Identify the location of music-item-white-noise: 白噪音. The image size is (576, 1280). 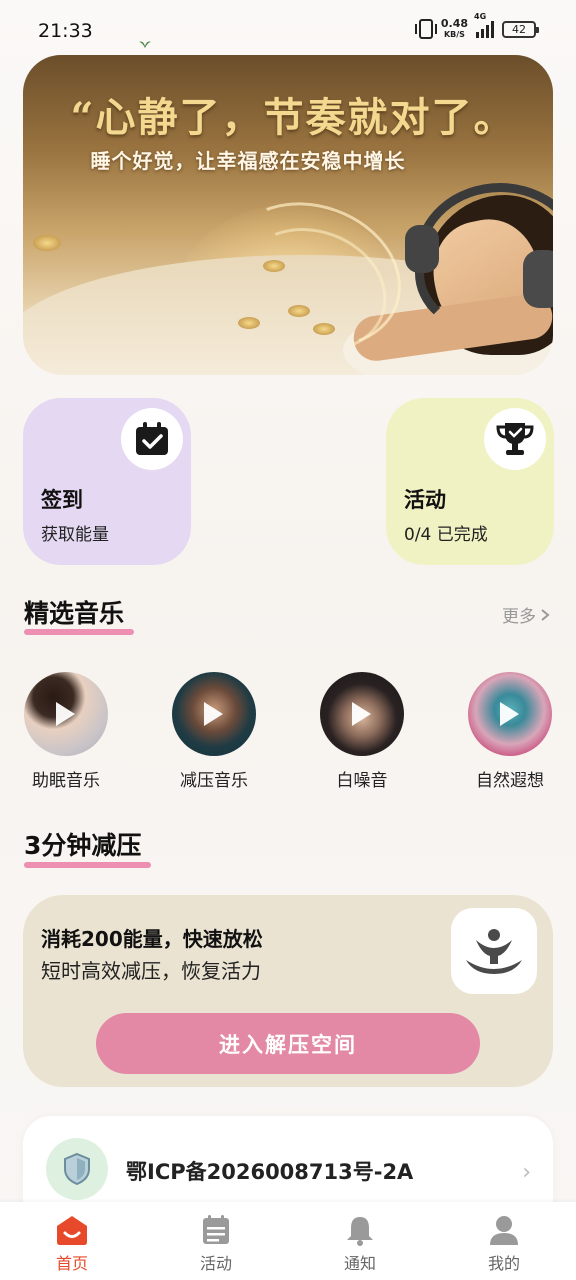
(362, 731).